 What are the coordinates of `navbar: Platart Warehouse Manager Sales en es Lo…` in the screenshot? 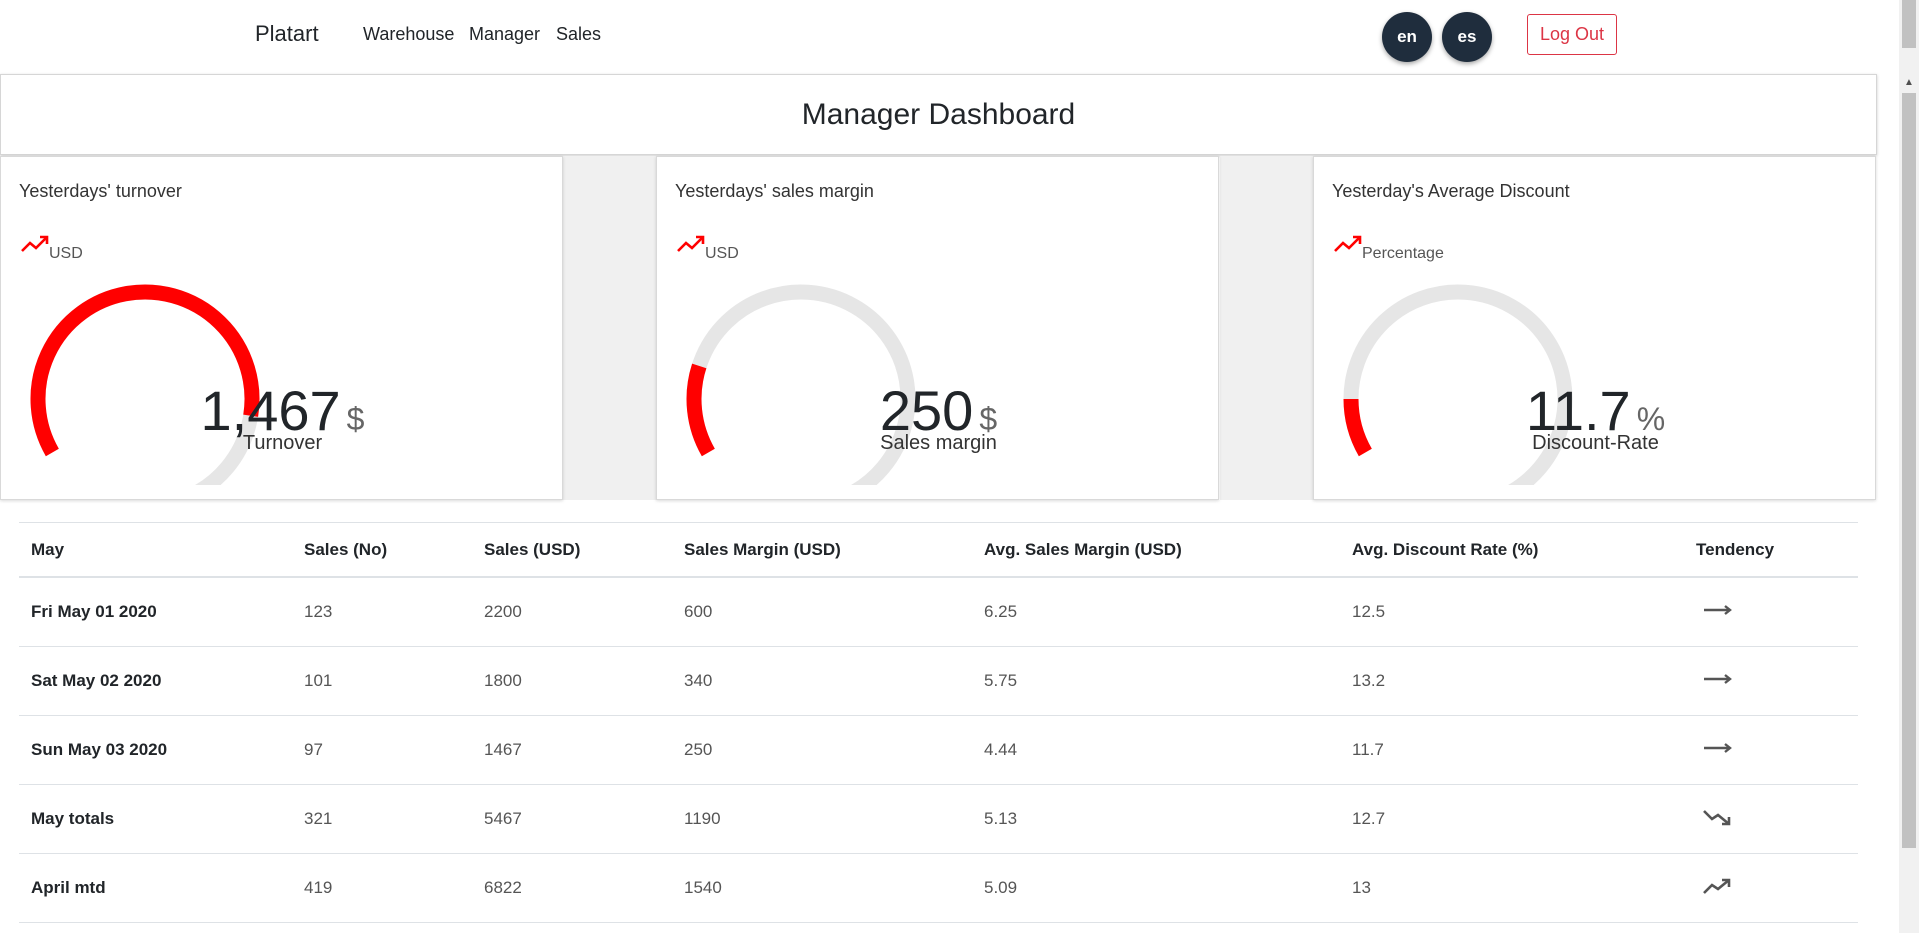 It's located at (949, 36).